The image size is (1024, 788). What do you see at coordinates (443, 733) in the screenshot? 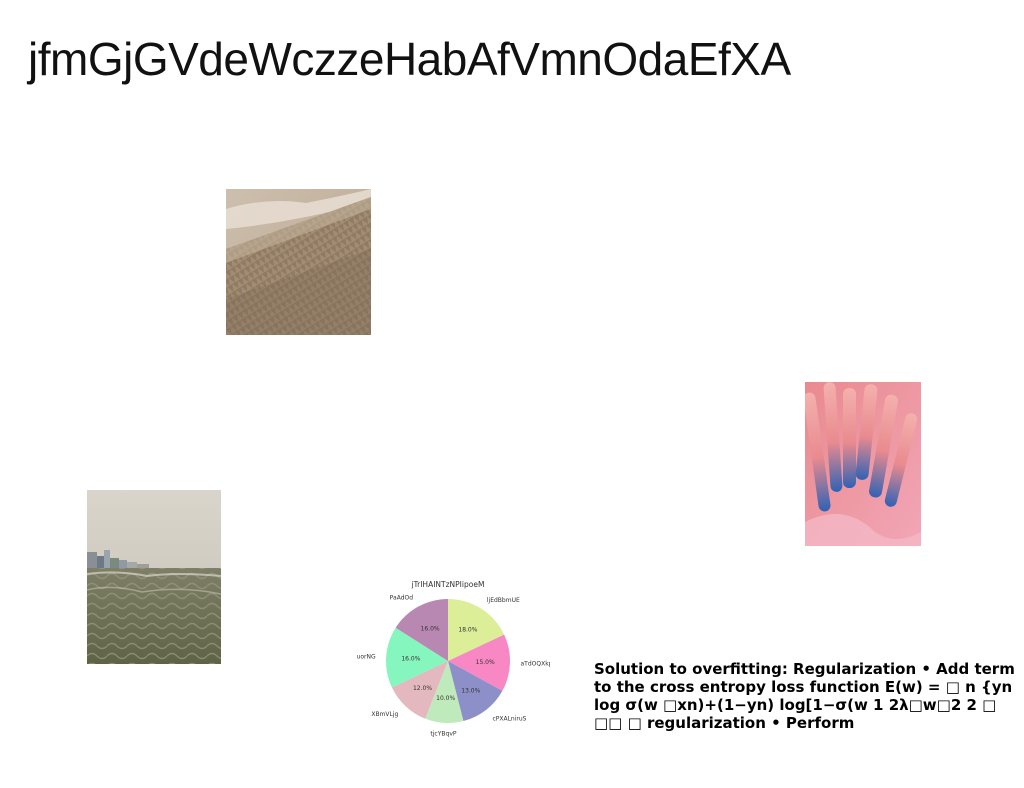
I see `pie-category-label: tjcYBqvP` at bounding box center [443, 733].